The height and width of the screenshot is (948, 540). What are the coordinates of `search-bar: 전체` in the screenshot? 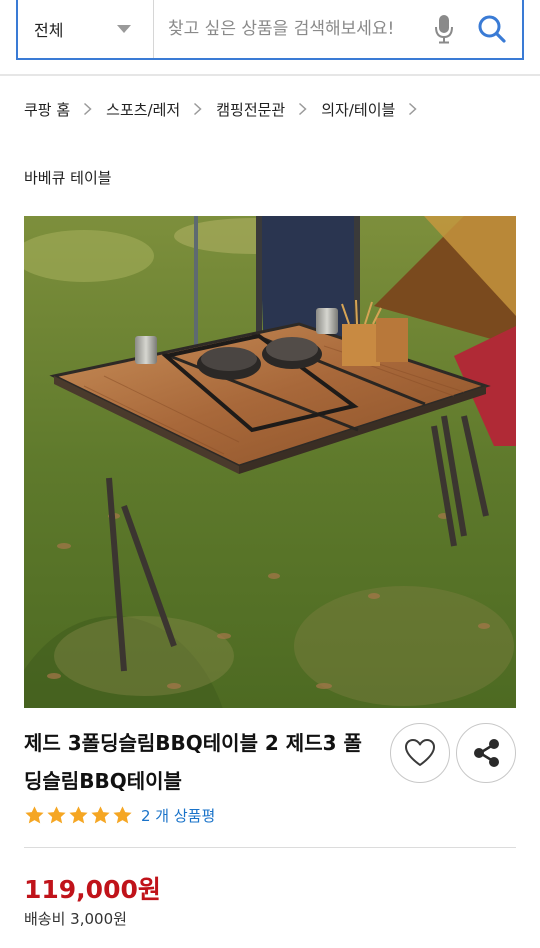 It's located at (270, 30).